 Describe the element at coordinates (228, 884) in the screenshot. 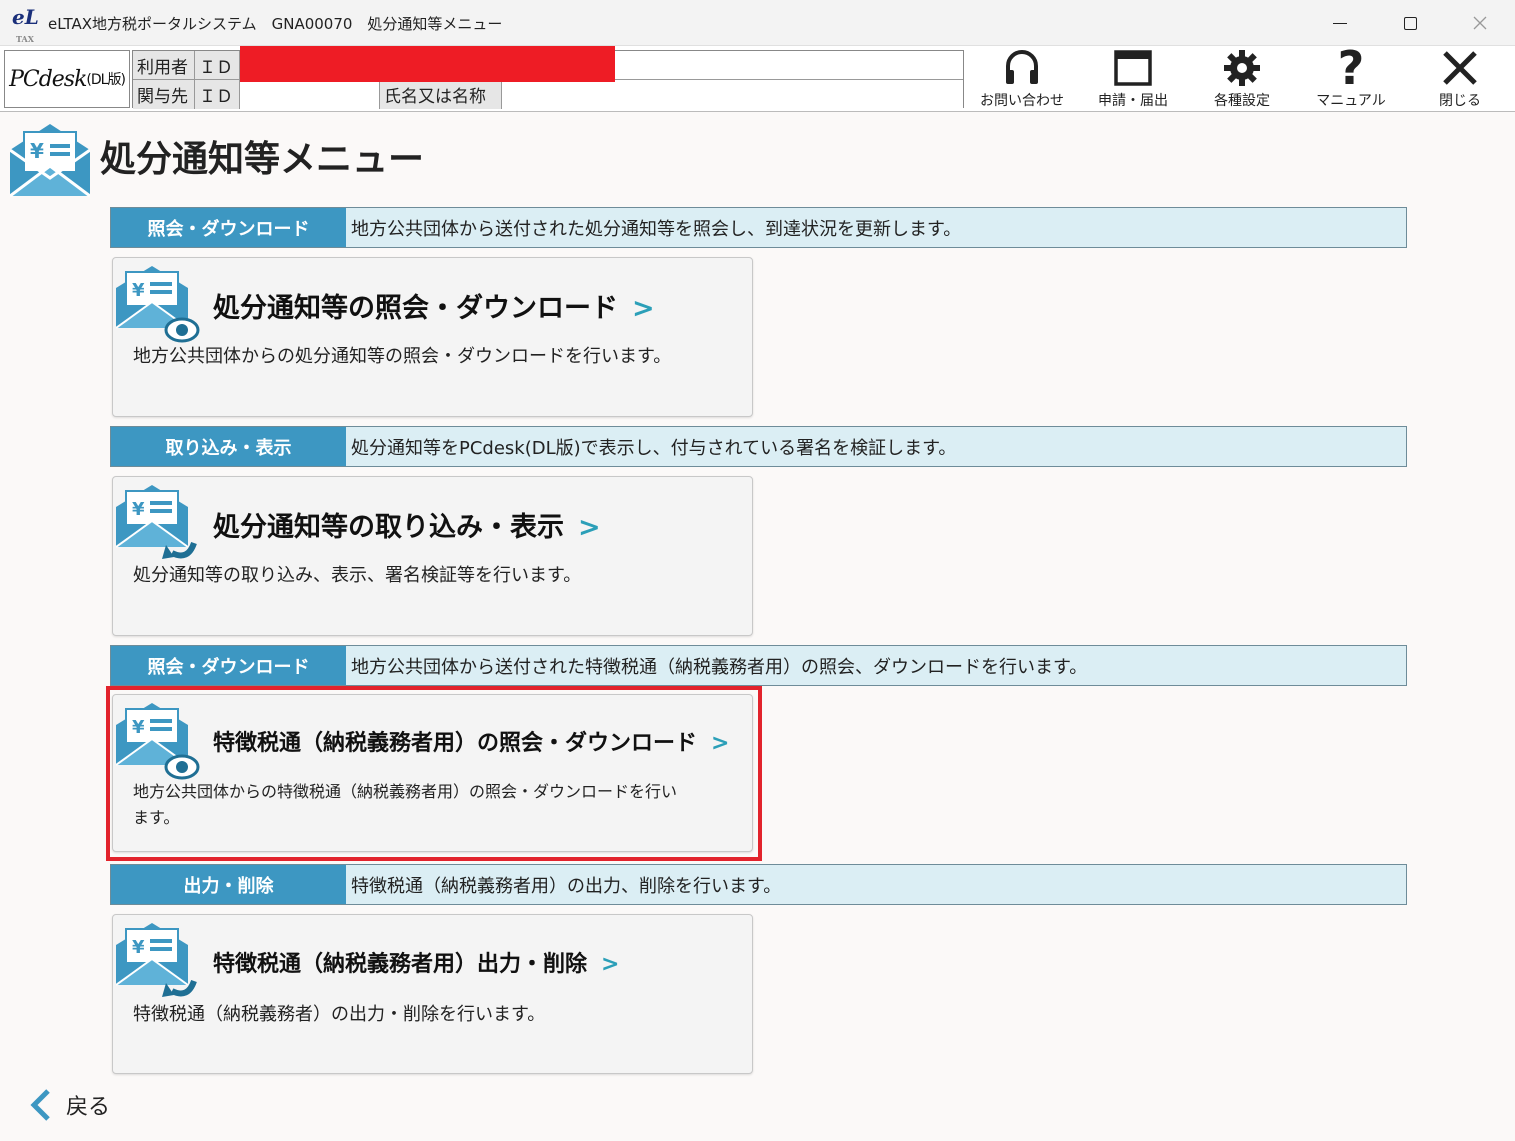

I see `section-tag: 出力・削除` at that location.